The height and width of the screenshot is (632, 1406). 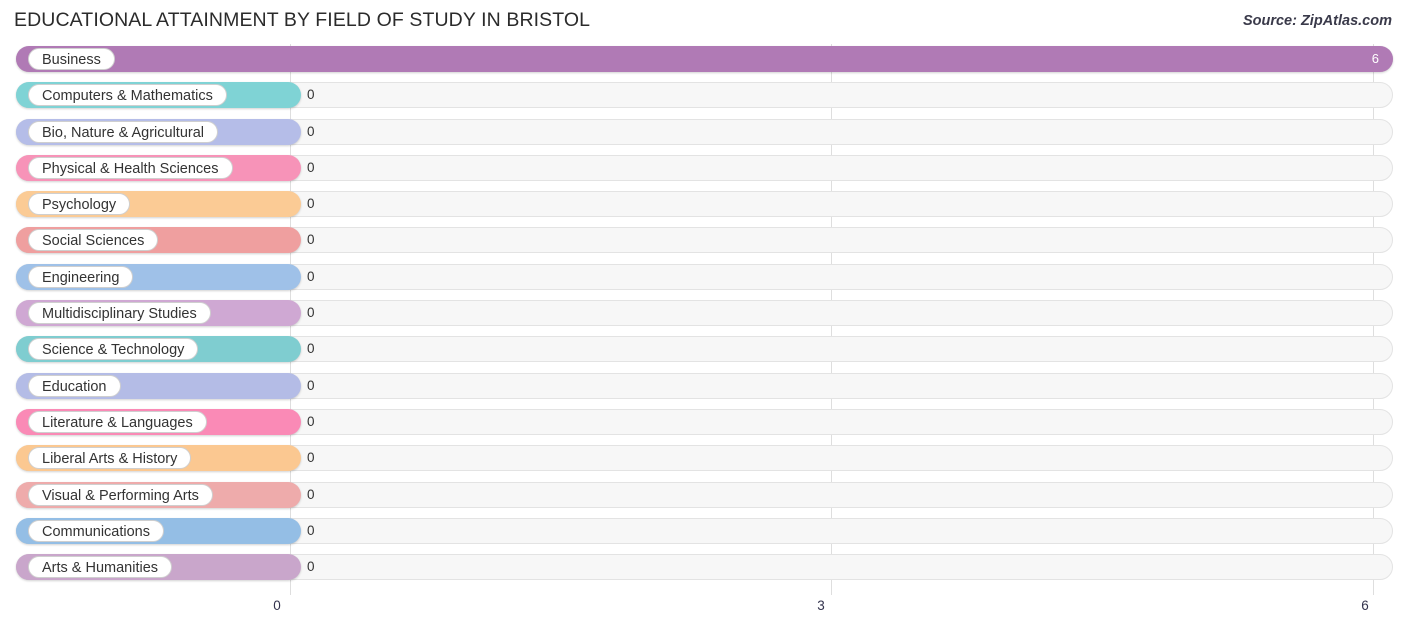 What do you see at coordinates (703, 168) in the screenshot?
I see `bar-row: 0 Physical & Health Sciences` at bounding box center [703, 168].